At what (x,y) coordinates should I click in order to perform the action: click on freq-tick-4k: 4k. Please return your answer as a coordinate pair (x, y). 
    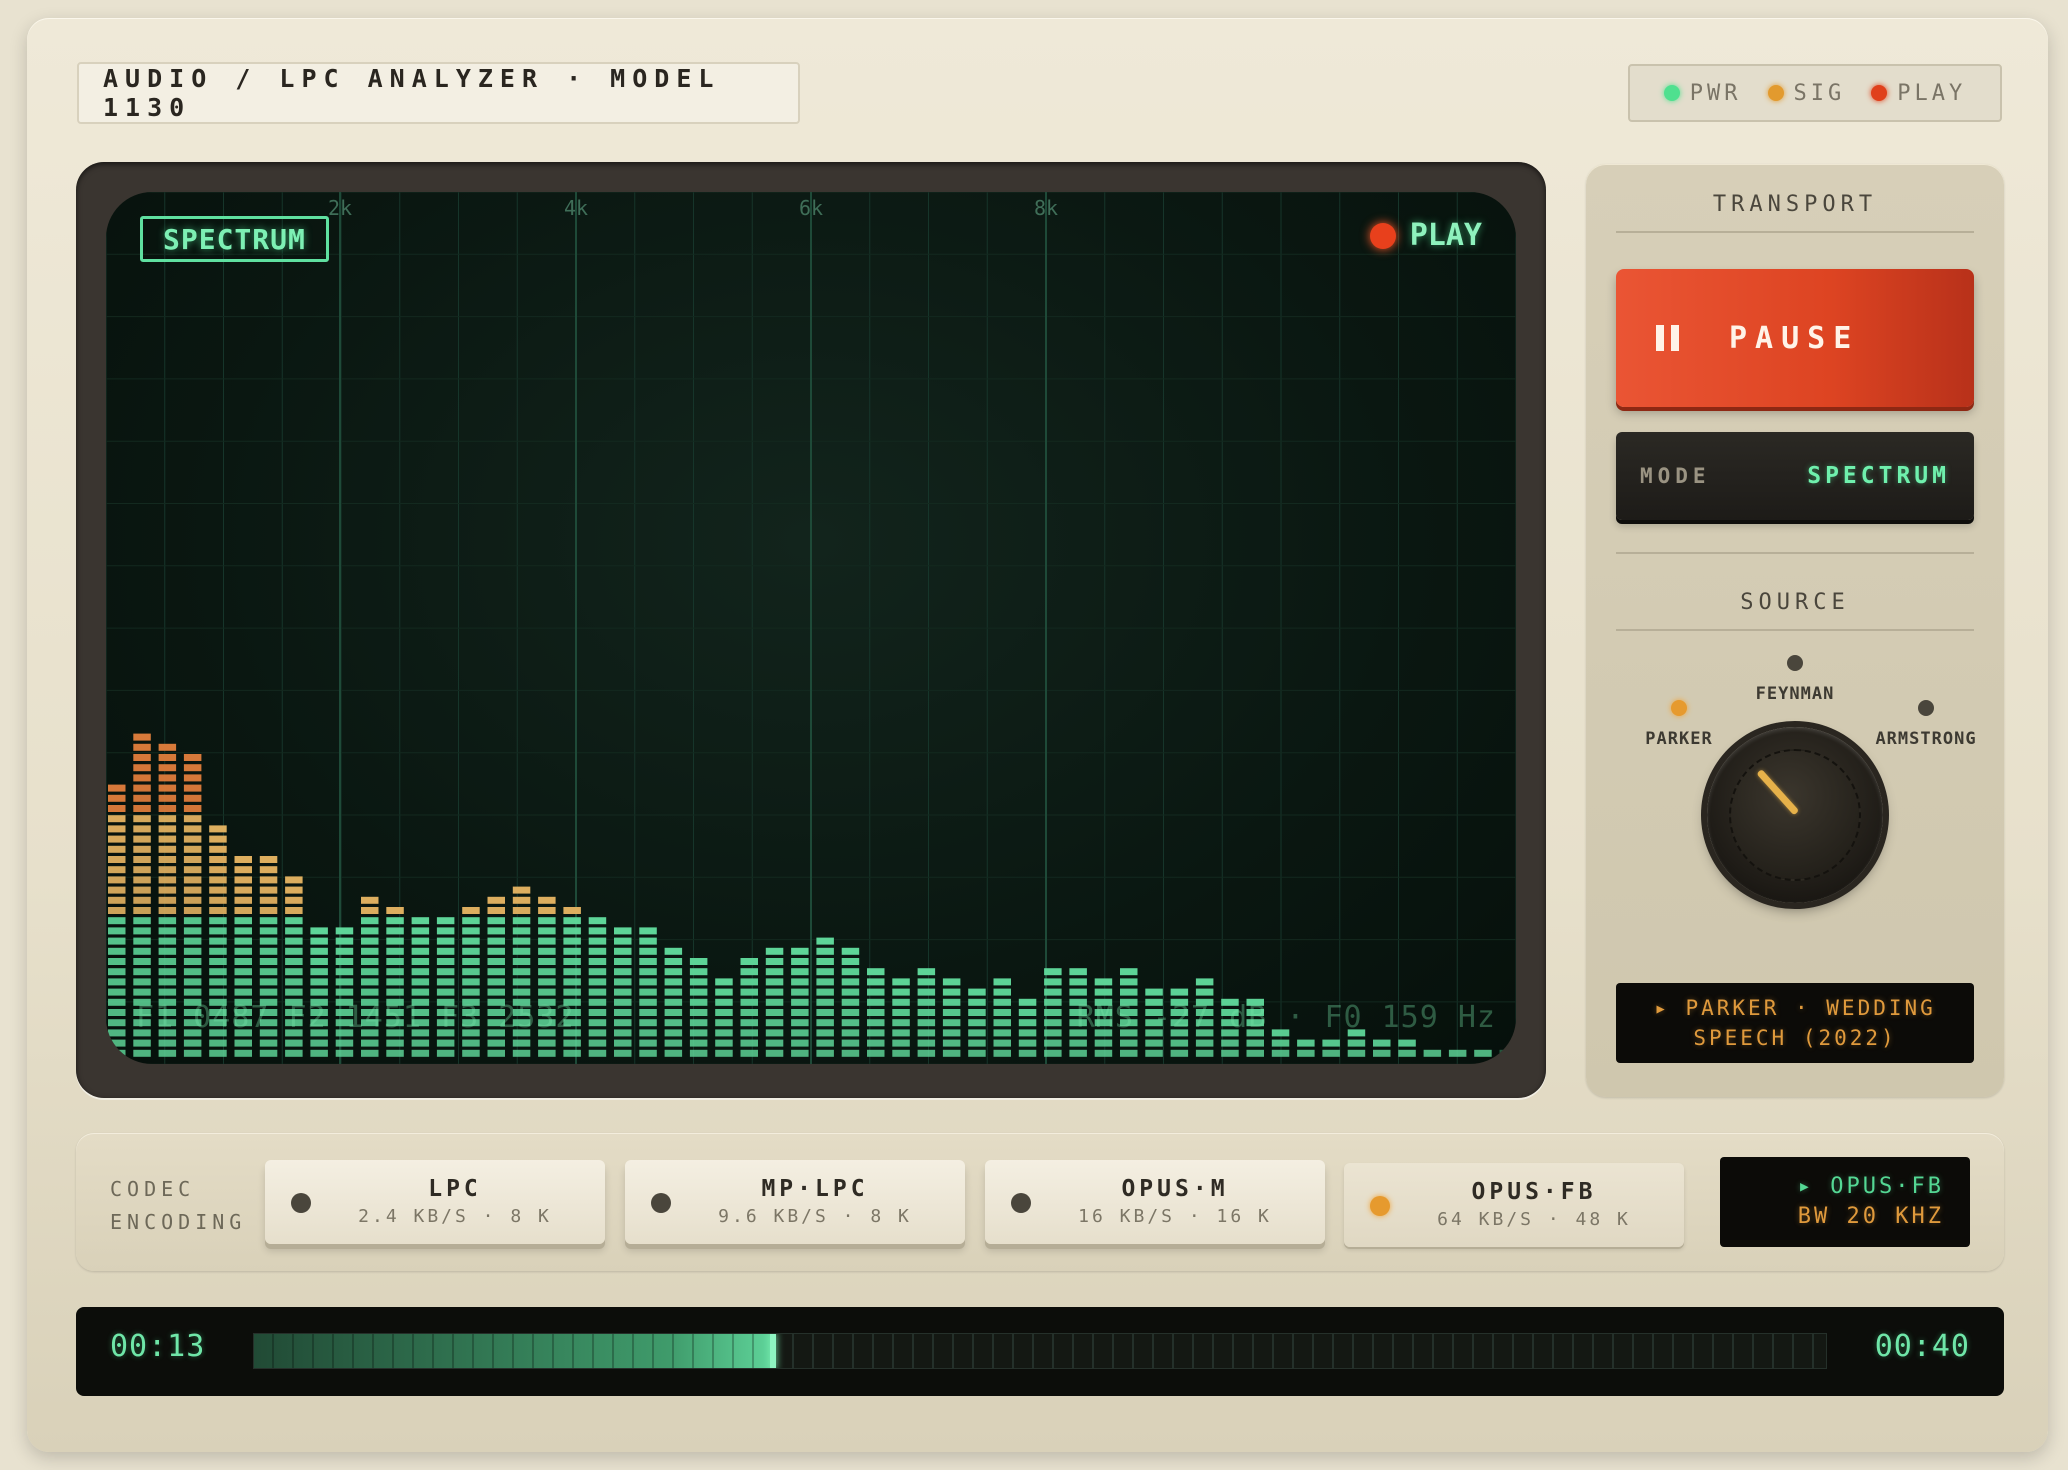
    Looking at the image, I should click on (576, 208).